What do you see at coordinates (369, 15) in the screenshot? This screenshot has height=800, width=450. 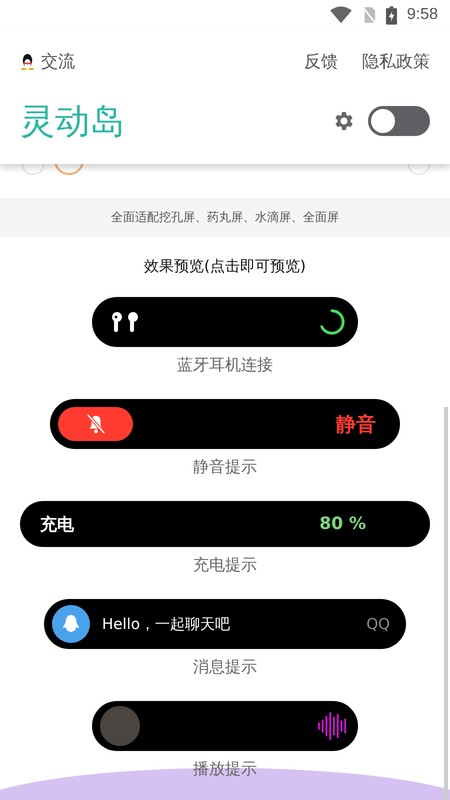 I see `no-sim-icon` at bounding box center [369, 15].